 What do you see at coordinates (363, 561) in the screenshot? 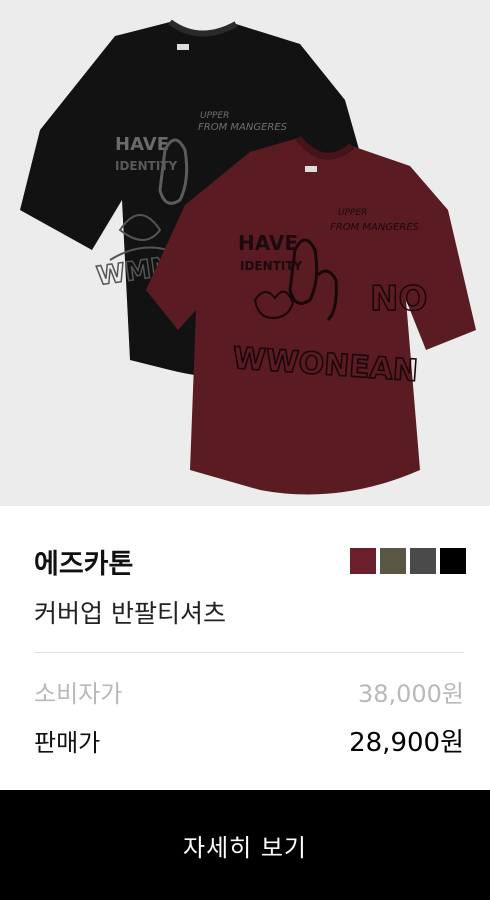
I see `color-swatch-burgundy` at bounding box center [363, 561].